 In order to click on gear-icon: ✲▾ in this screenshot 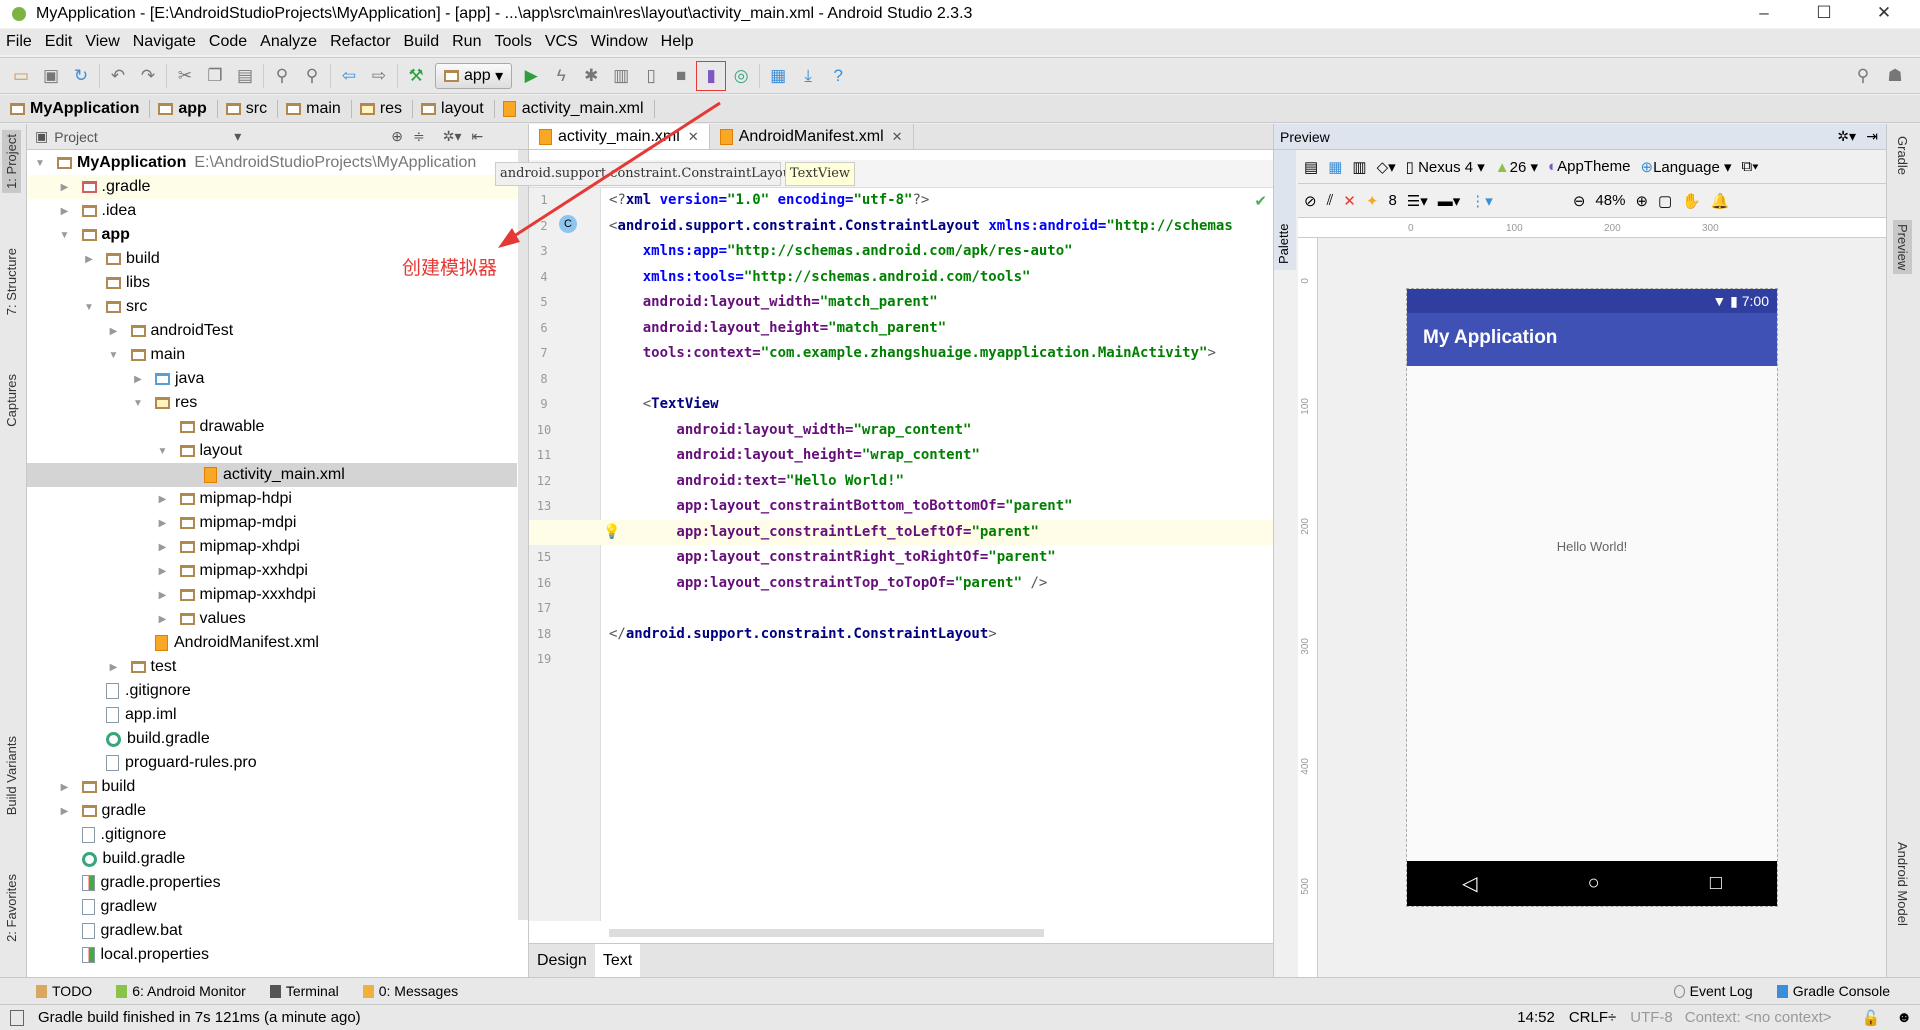, I will do `click(452, 136)`.